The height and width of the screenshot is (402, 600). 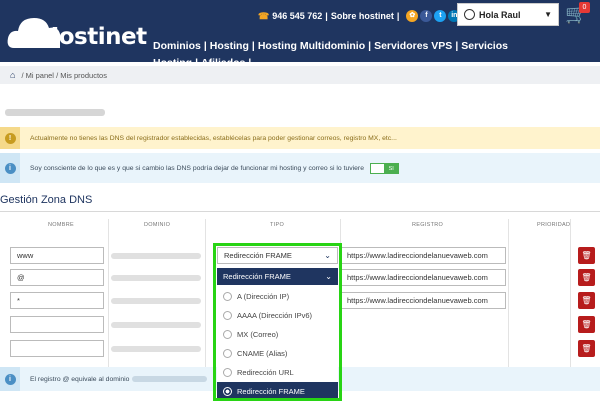 I want to click on header-tipo: TIPO, so click(x=277, y=225).